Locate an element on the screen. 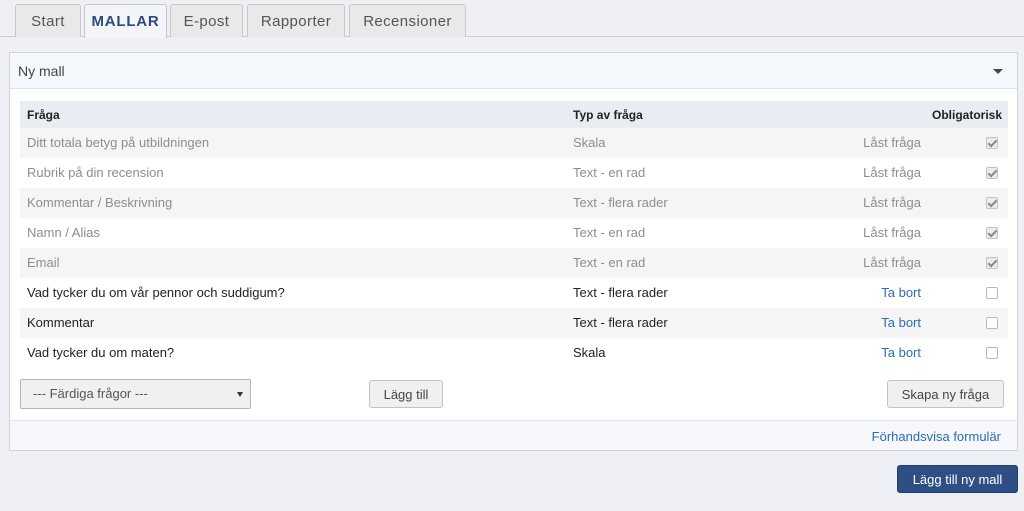 The image size is (1024, 511). create-question-button: Skapa ny fråga is located at coordinates (945, 394).